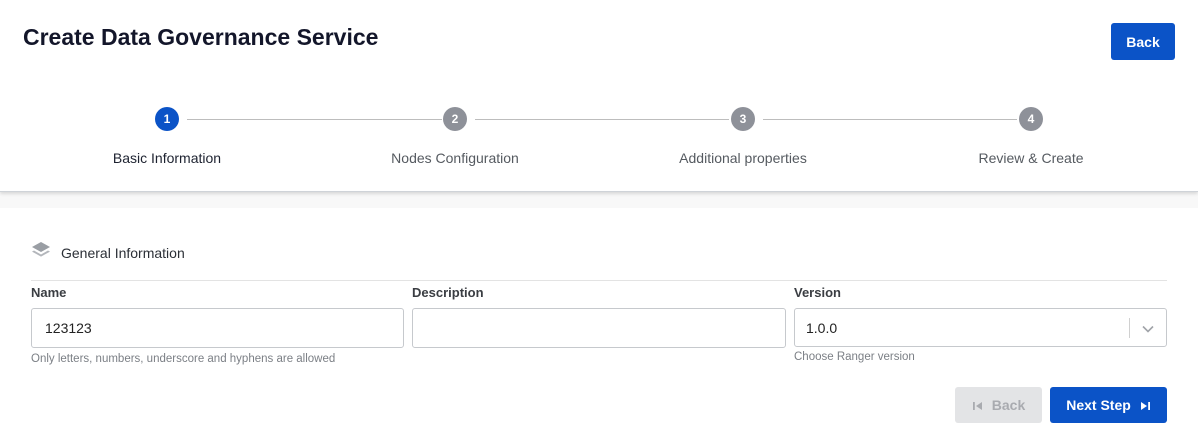 The width and height of the screenshot is (1198, 446). Describe the element at coordinates (599, 261) in the screenshot. I see `section-header: General Information` at that location.